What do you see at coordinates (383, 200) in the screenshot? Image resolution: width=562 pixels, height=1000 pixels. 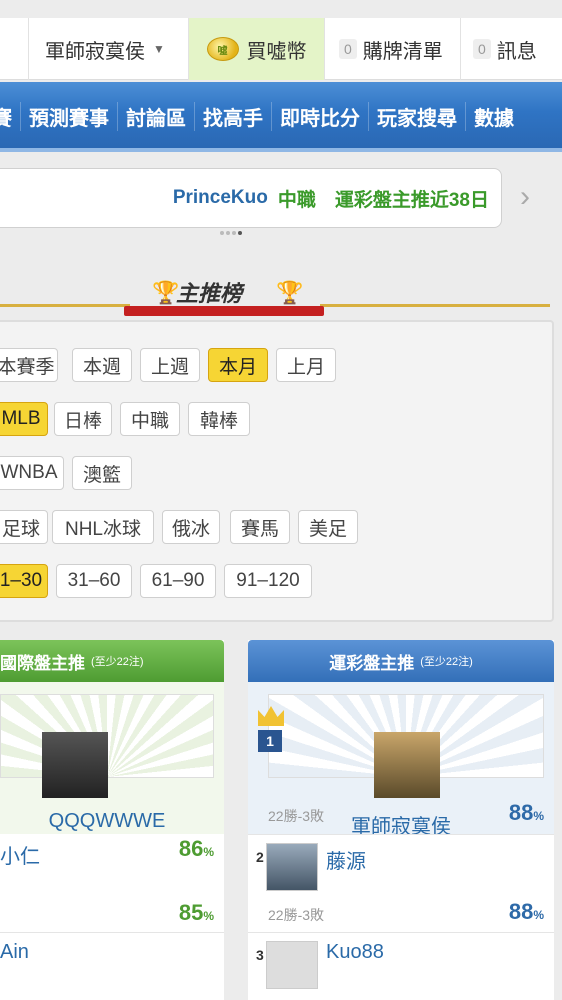 I see `banner-text: 中職 運彩盤主推近38日` at bounding box center [383, 200].